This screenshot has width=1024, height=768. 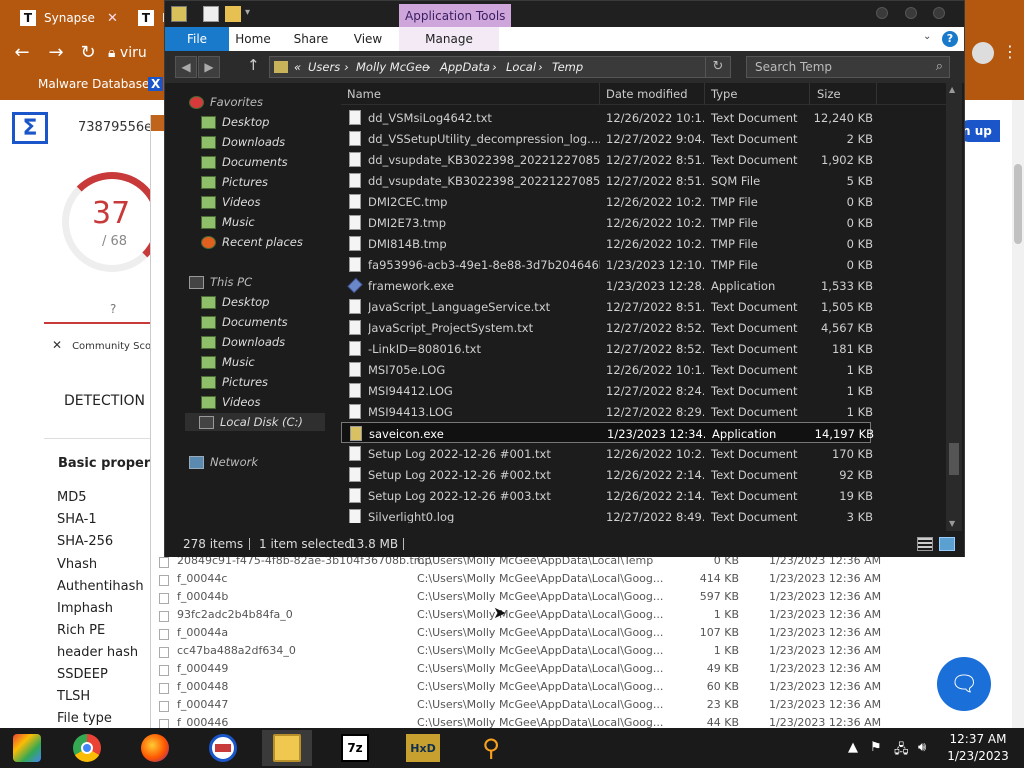 I want to click on new-folder-icon, so click(x=233, y=14).